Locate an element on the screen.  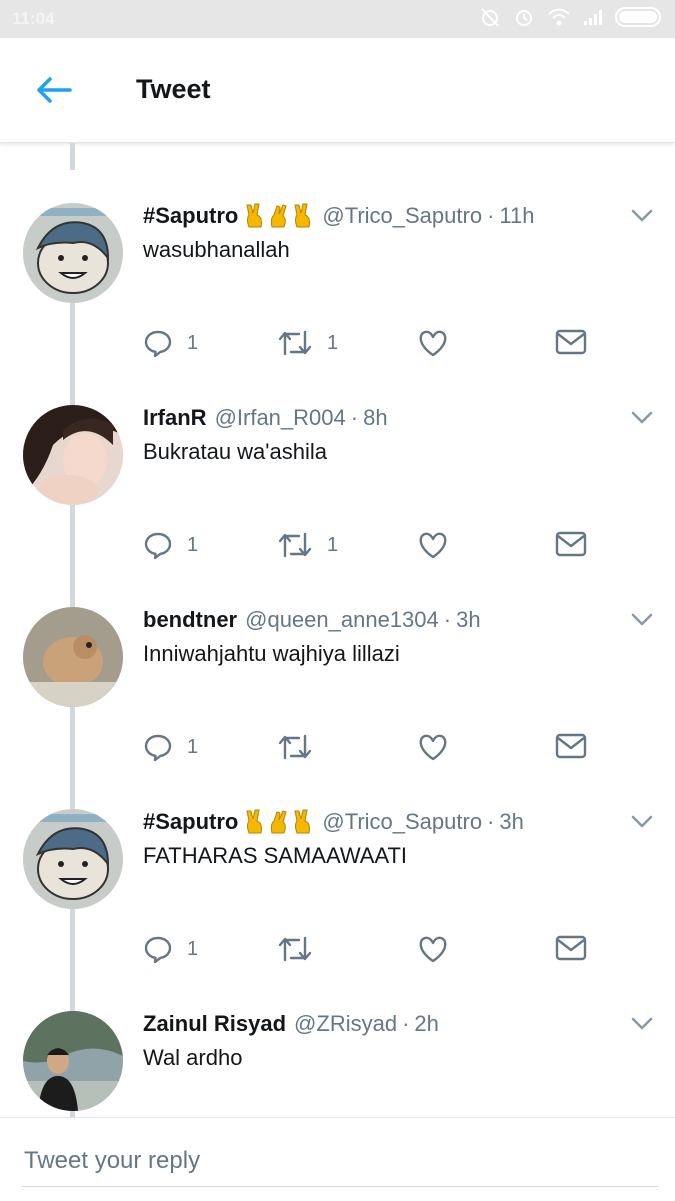
user-handle: @Irfan_R004 is located at coordinates (280, 418).